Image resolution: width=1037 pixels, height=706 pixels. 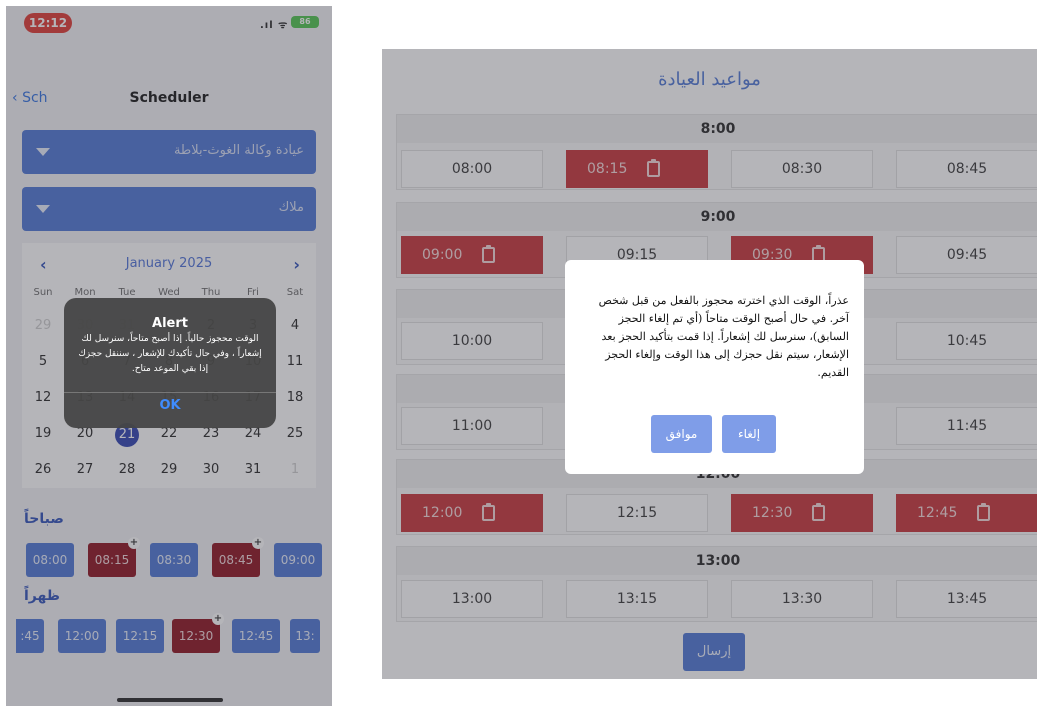 What do you see at coordinates (681, 434) in the screenshot?
I see `confirm-button: موافق` at bounding box center [681, 434].